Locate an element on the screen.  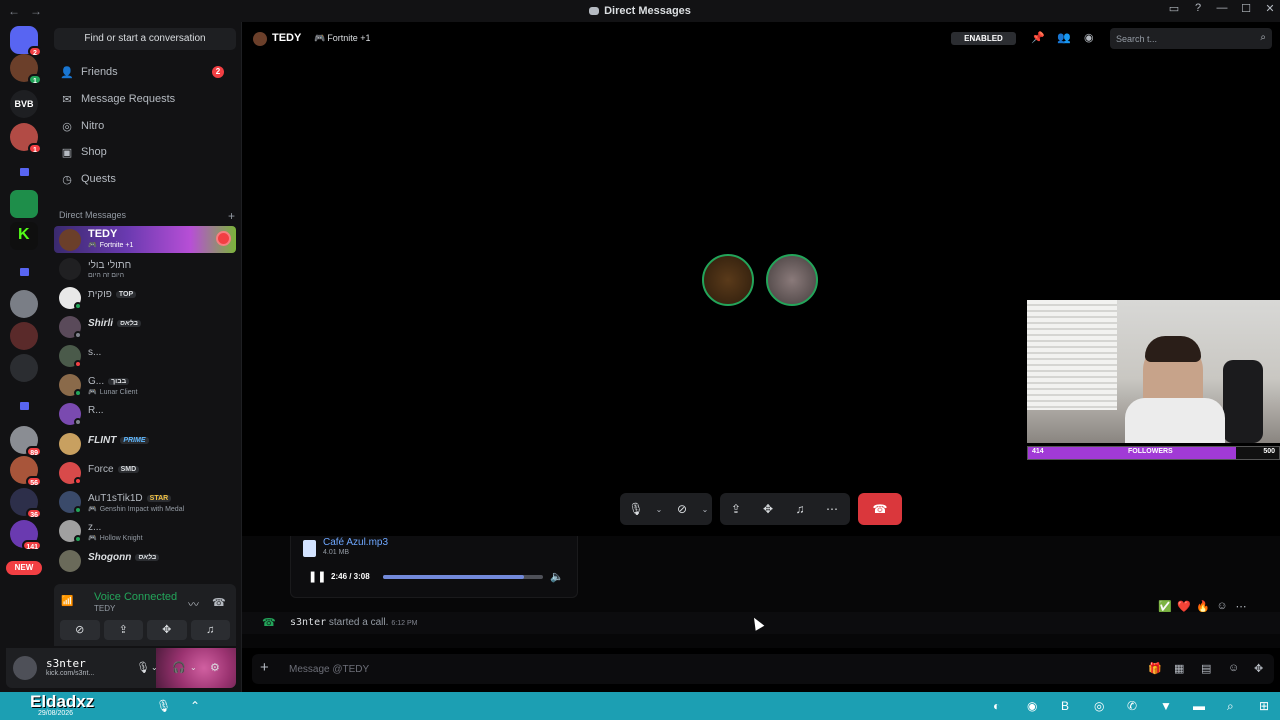
nitro-icon: ◎ is located at coordinates (67, 126).